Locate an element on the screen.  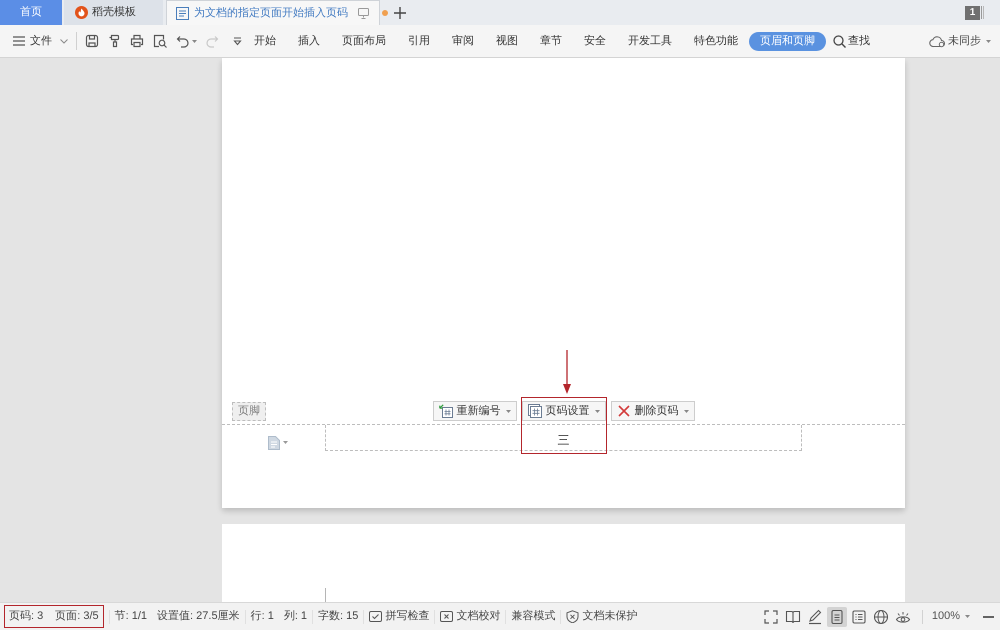
status-text: 字数: 15 is located at coordinates (338, 616).